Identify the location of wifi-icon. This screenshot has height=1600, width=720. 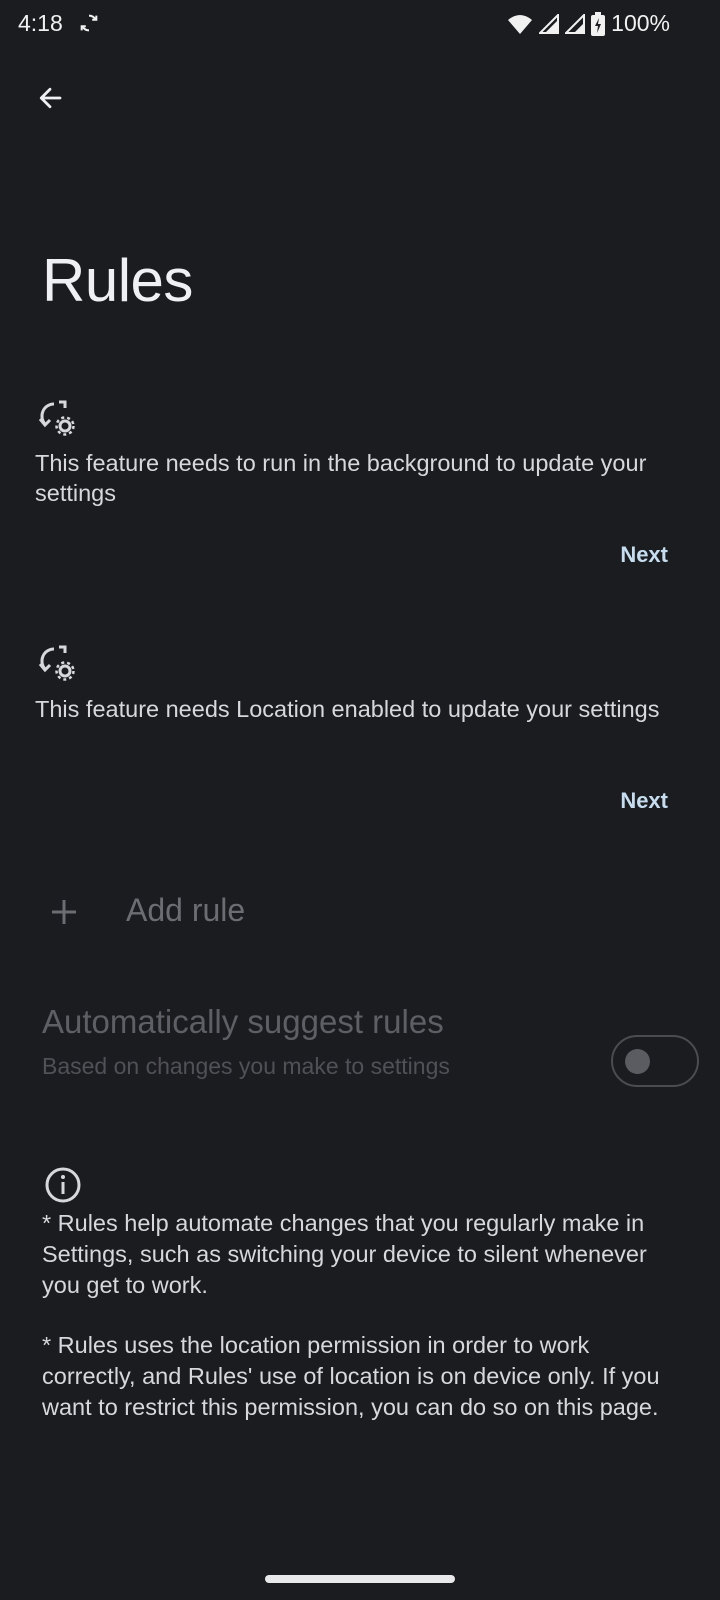
(520, 24).